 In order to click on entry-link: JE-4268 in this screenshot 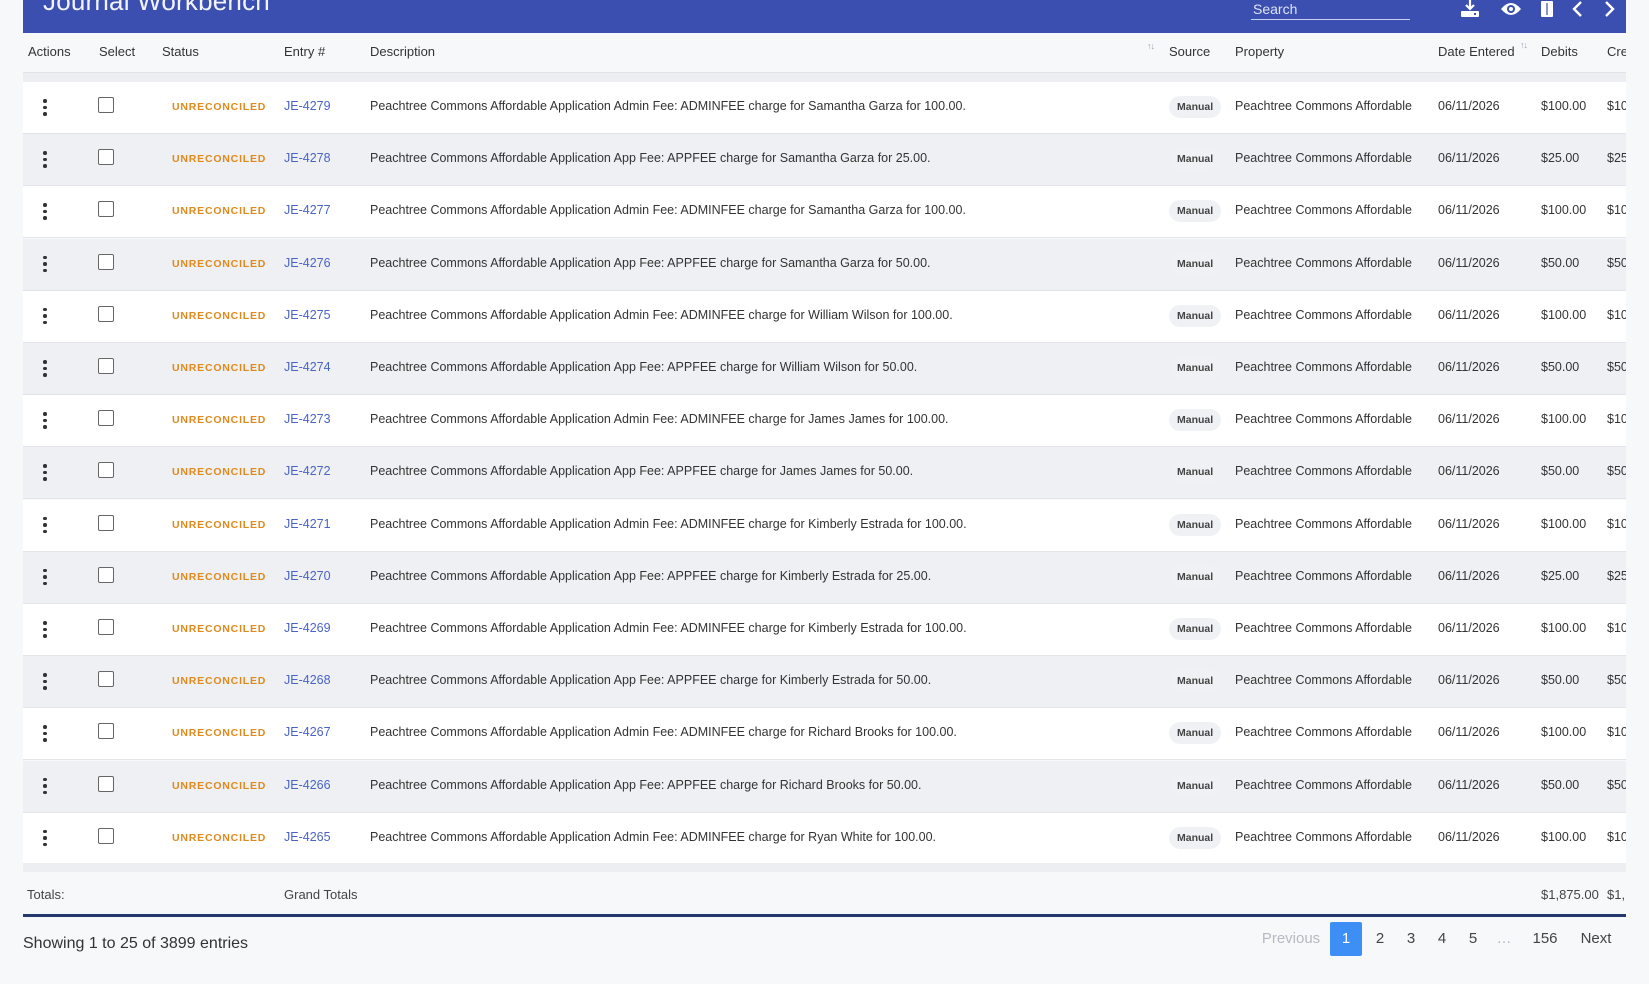, I will do `click(307, 680)`.